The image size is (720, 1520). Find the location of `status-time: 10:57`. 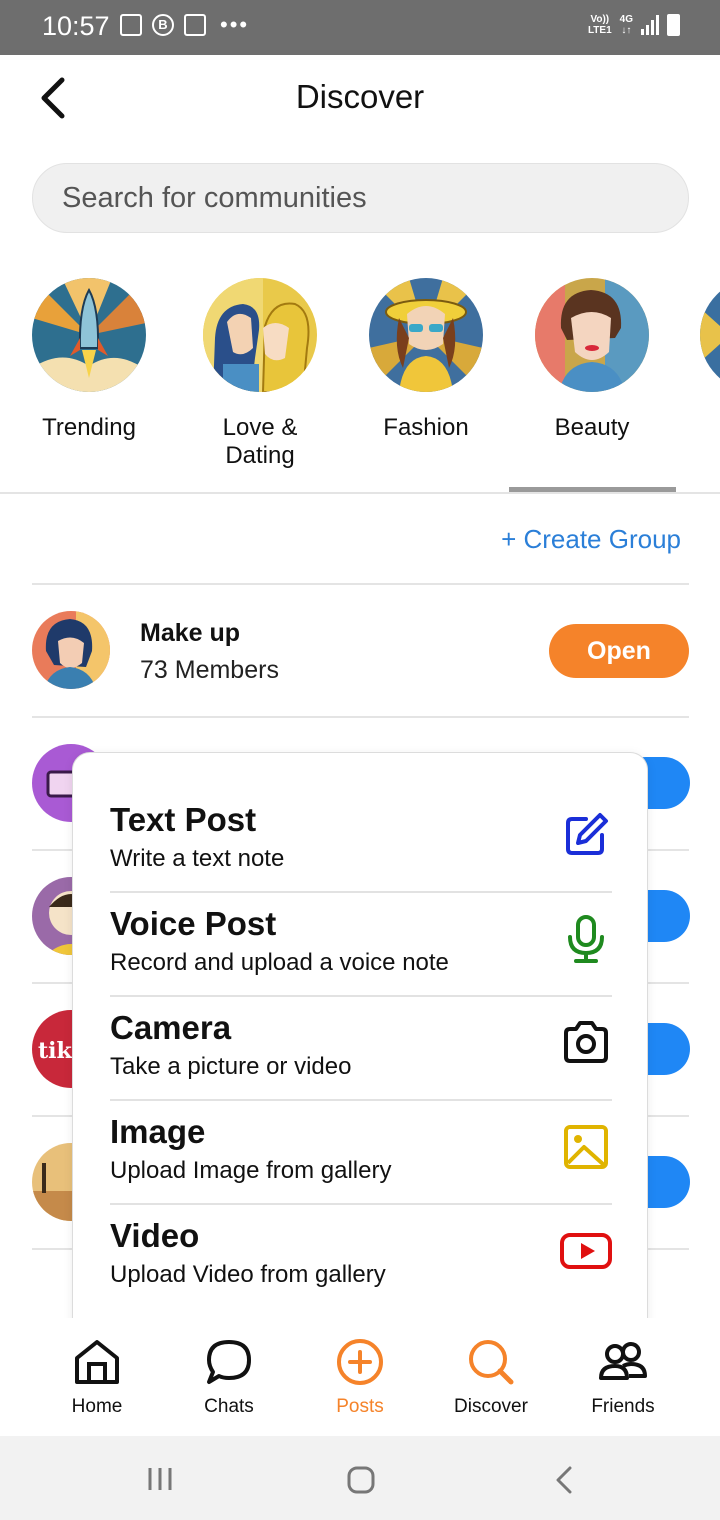

status-time: 10:57 is located at coordinates (76, 26).